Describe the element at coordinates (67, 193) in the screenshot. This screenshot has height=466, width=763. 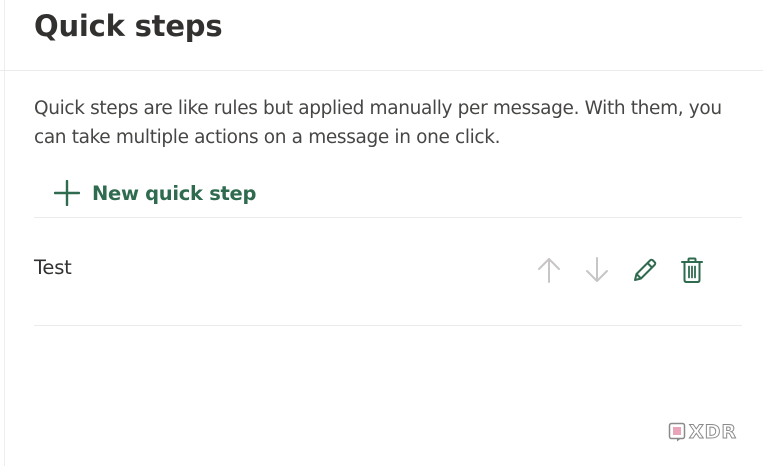
I see `plus-icon` at that location.